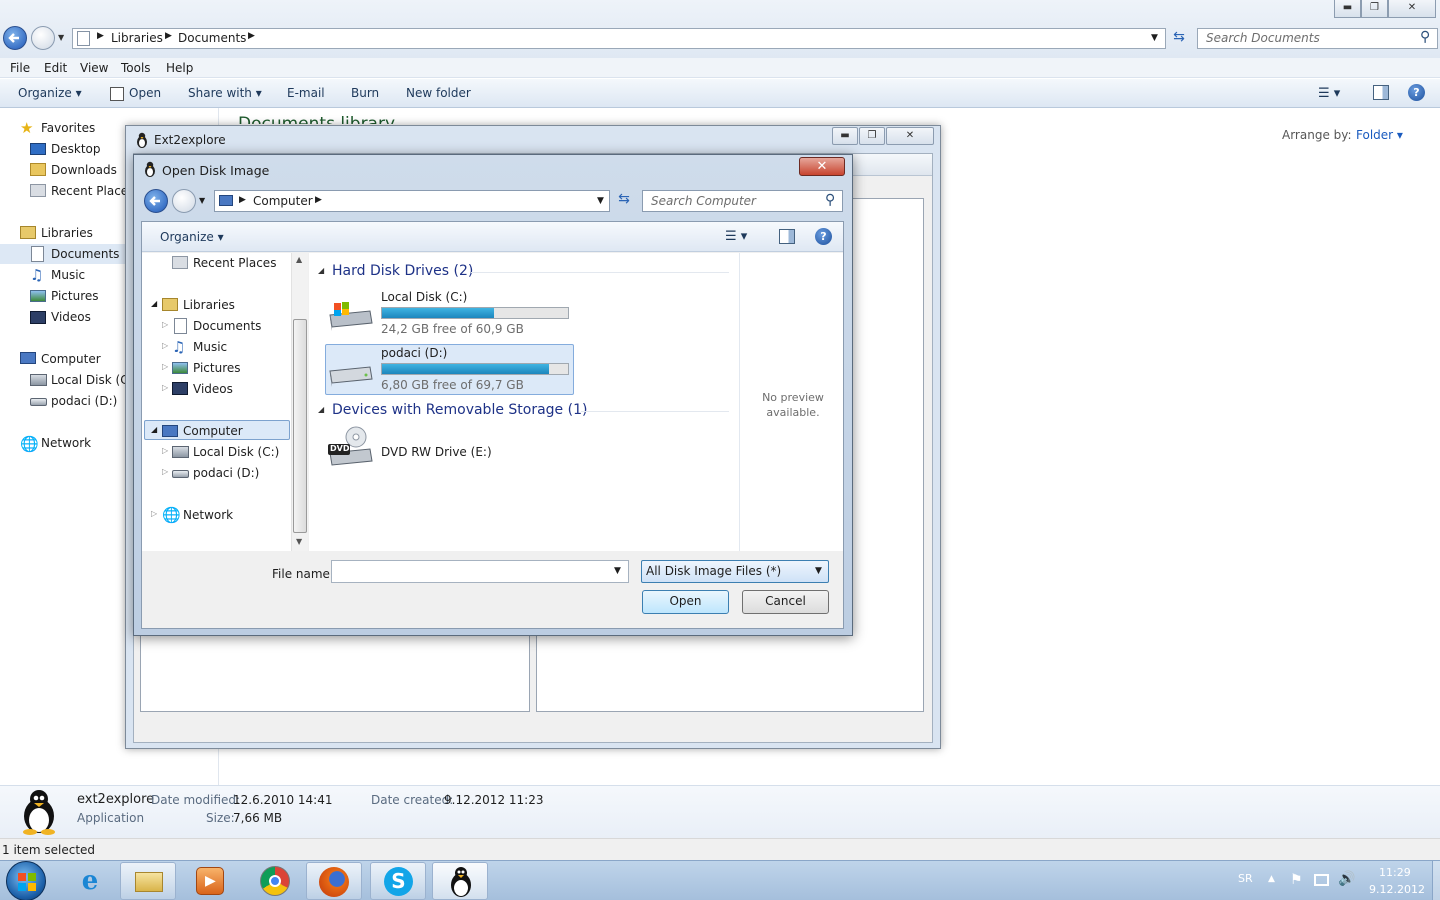 This screenshot has height=900, width=1440. I want to click on tree-network: Network, so click(208, 515).